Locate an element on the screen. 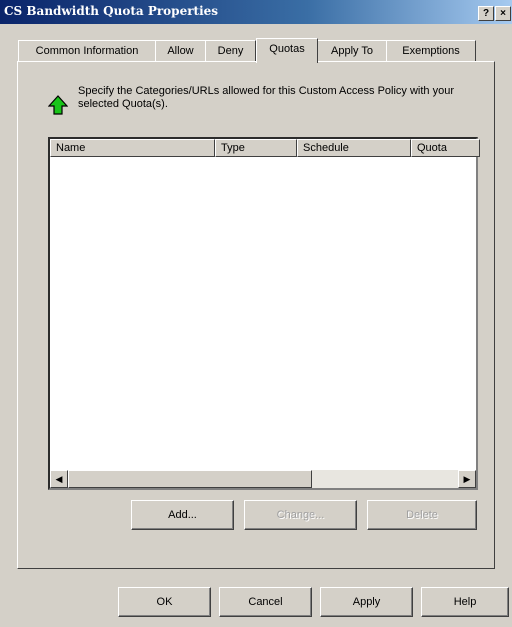  help-button: Help is located at coordinates (465, 602).